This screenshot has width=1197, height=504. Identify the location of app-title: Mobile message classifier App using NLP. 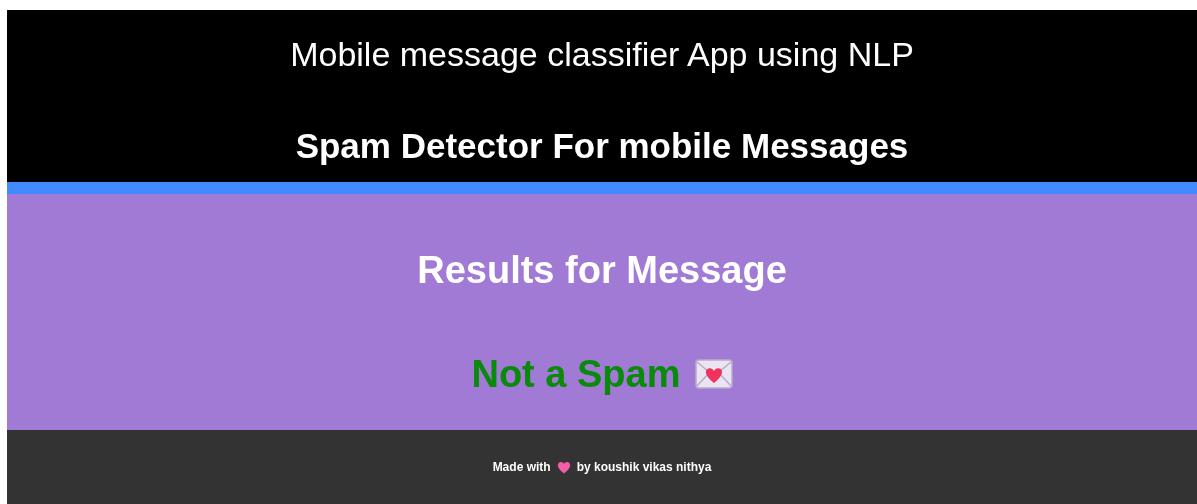
(602, 54).